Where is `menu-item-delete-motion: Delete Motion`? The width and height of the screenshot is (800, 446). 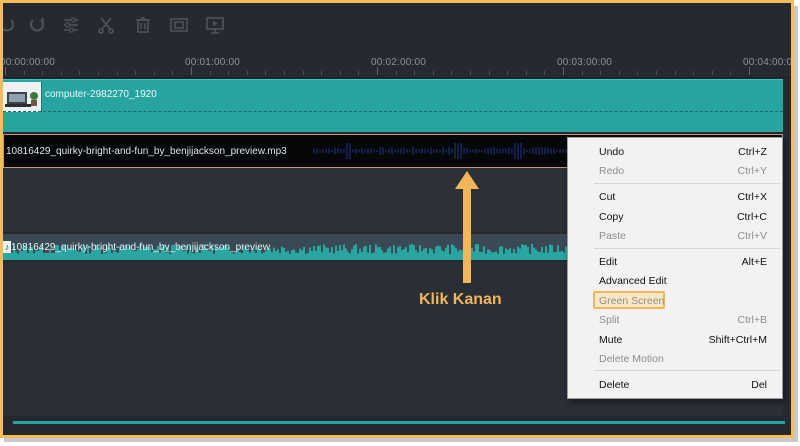 menu-item-delete-motion: Delete Motion is located at coordinates (675, 359).